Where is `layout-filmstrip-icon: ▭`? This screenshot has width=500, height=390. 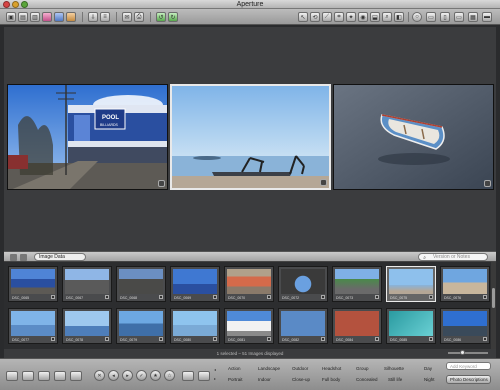
layout-filmstrip-icon: ▭ is located at coordinates (459, 17).